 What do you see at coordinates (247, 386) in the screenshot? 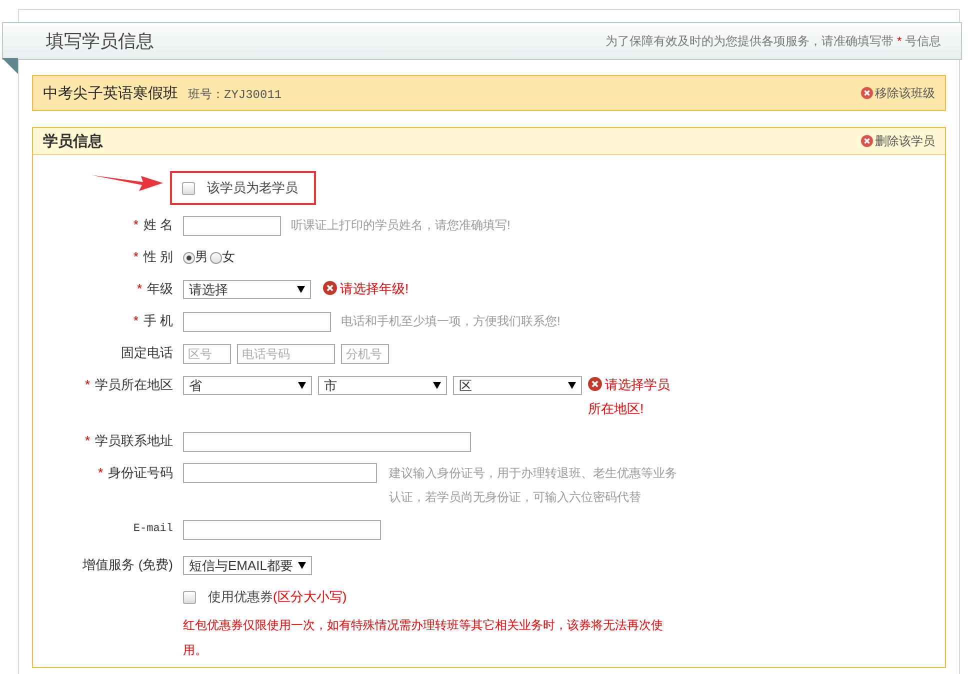
I see `region-select: 省` at bounding box center [247, 386].